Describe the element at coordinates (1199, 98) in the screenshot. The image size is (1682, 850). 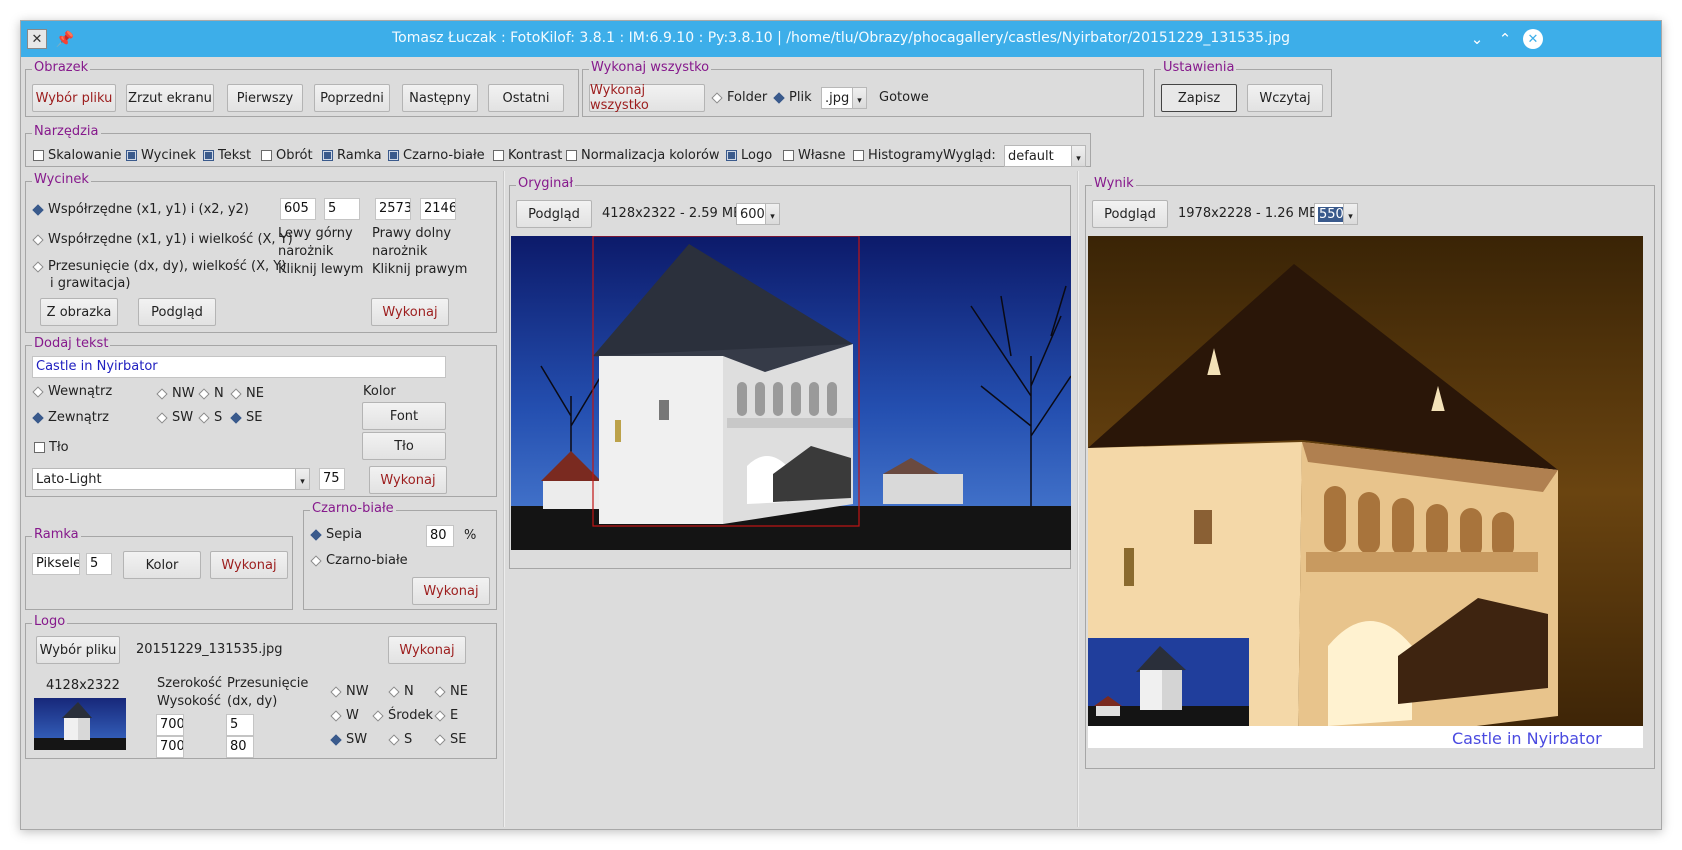
I see `save-button: Zapisz` at that location.